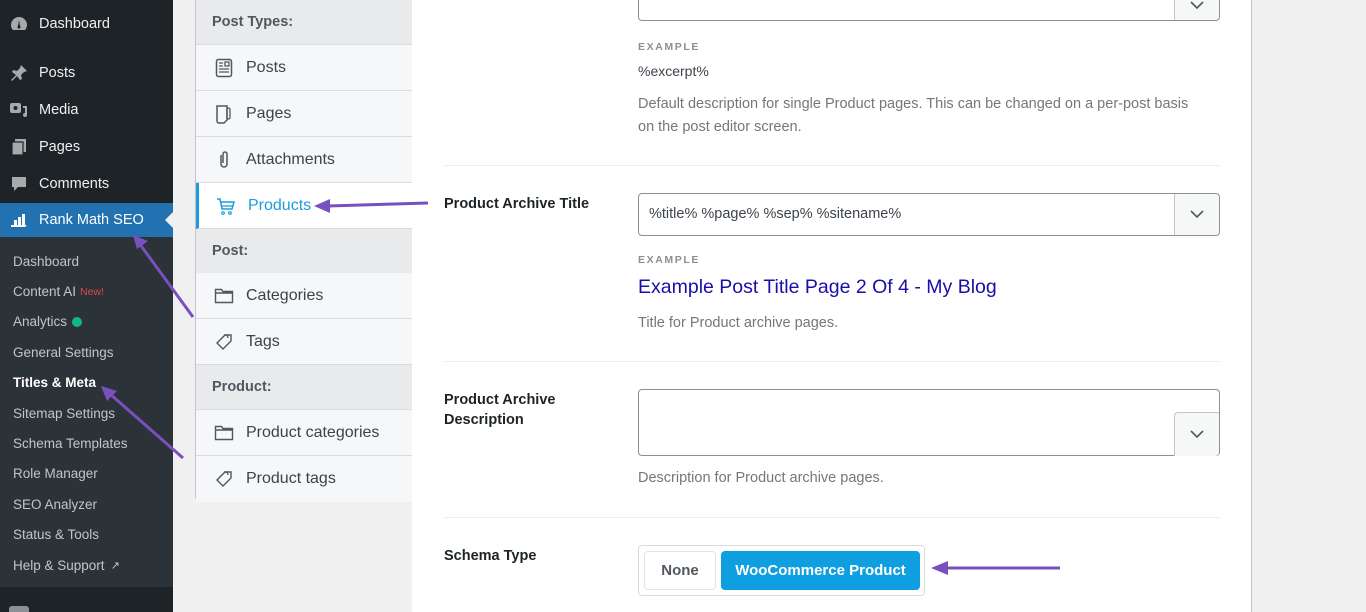  What do you see at coordinates (929, 214) in the screenshot?
I see `archive-title-input: %title% %page% %sep% %sitename%` at bounding box center [929, 214].